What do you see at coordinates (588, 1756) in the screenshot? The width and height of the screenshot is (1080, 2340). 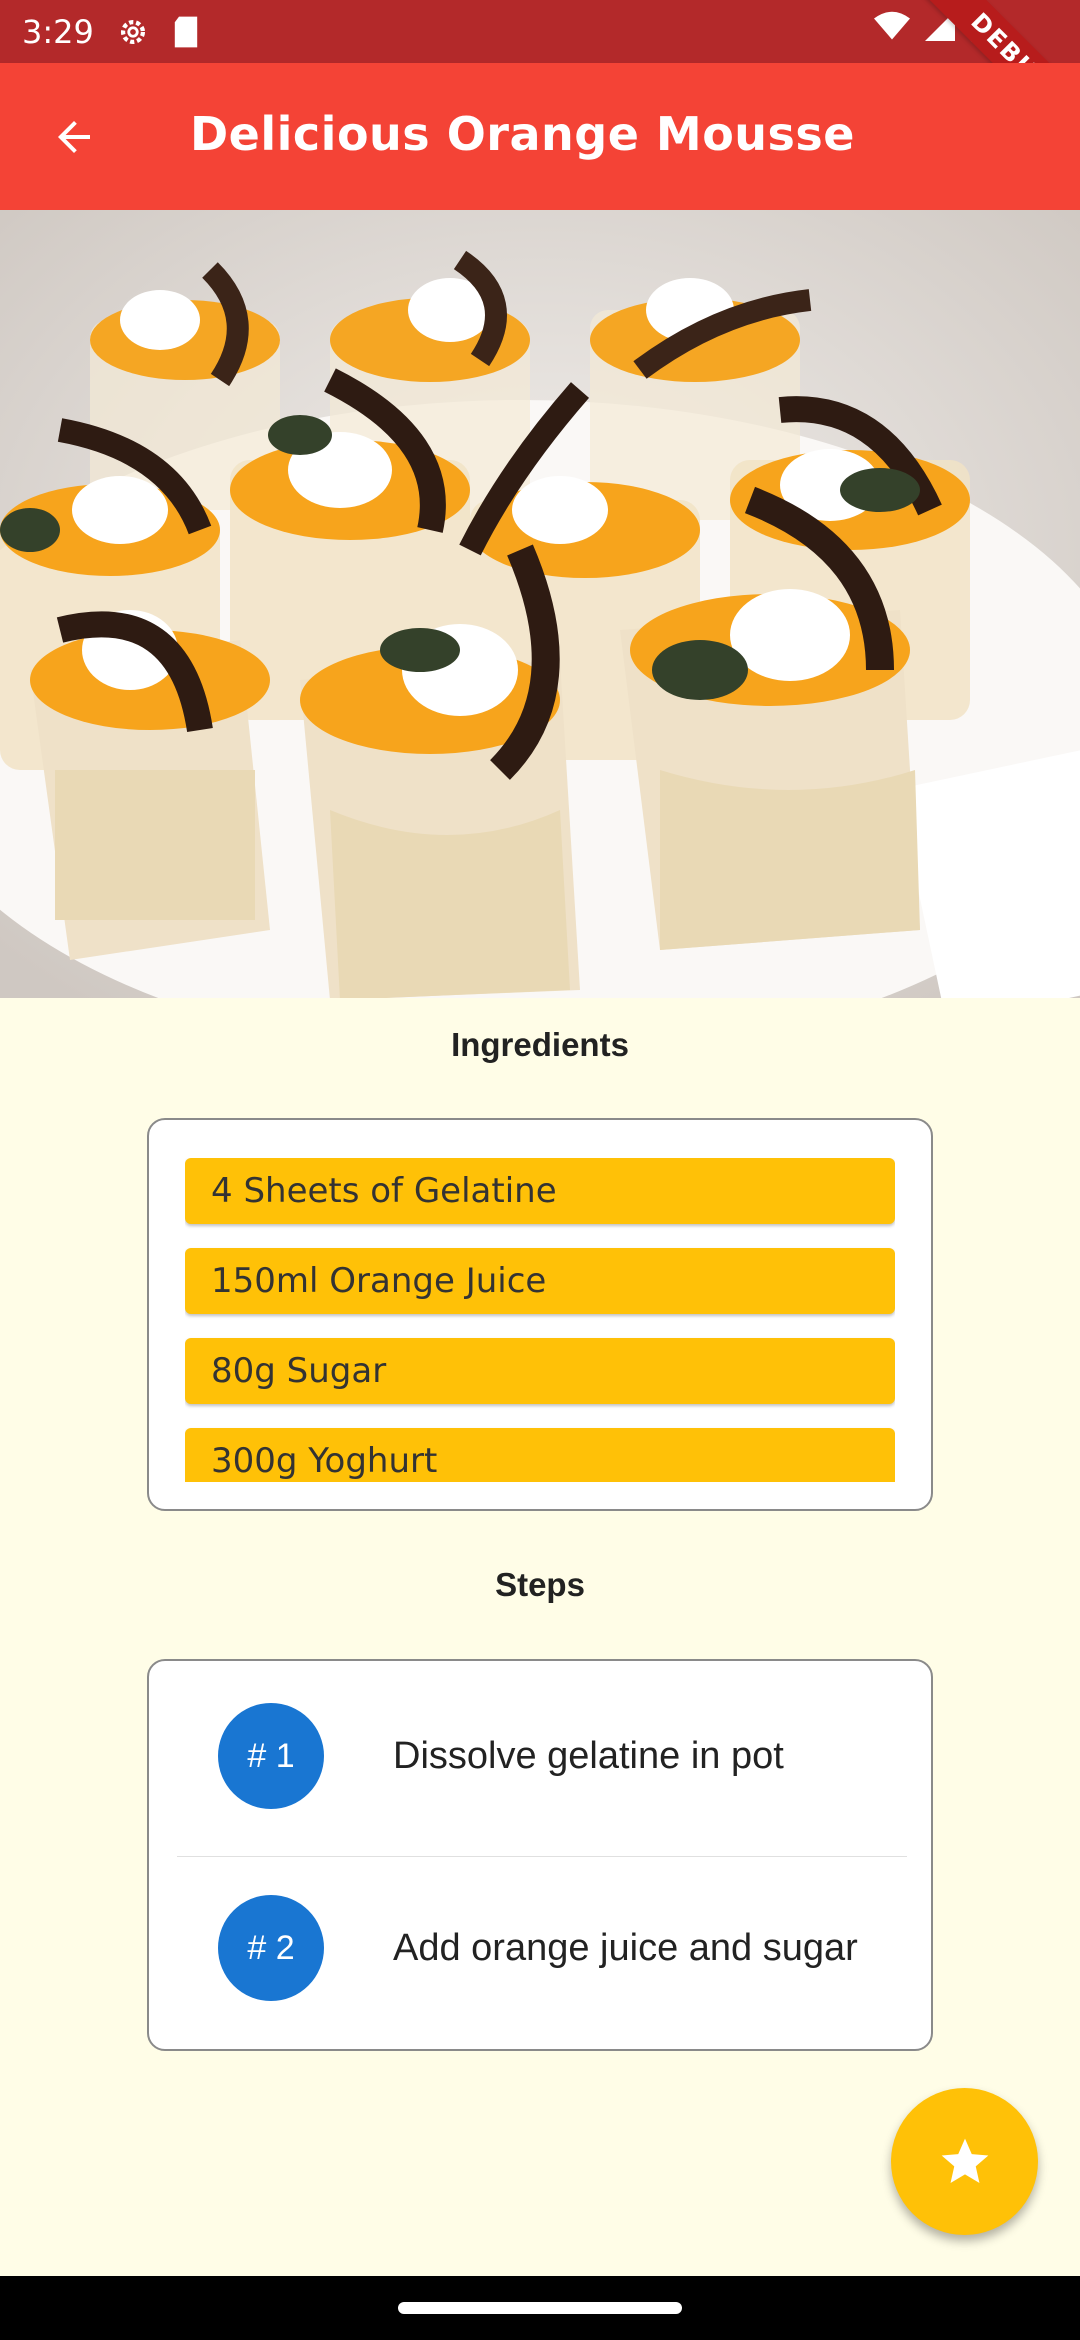 I see `step-text: Dissolve gelatine in pot` at bounding box center [588, 1756].